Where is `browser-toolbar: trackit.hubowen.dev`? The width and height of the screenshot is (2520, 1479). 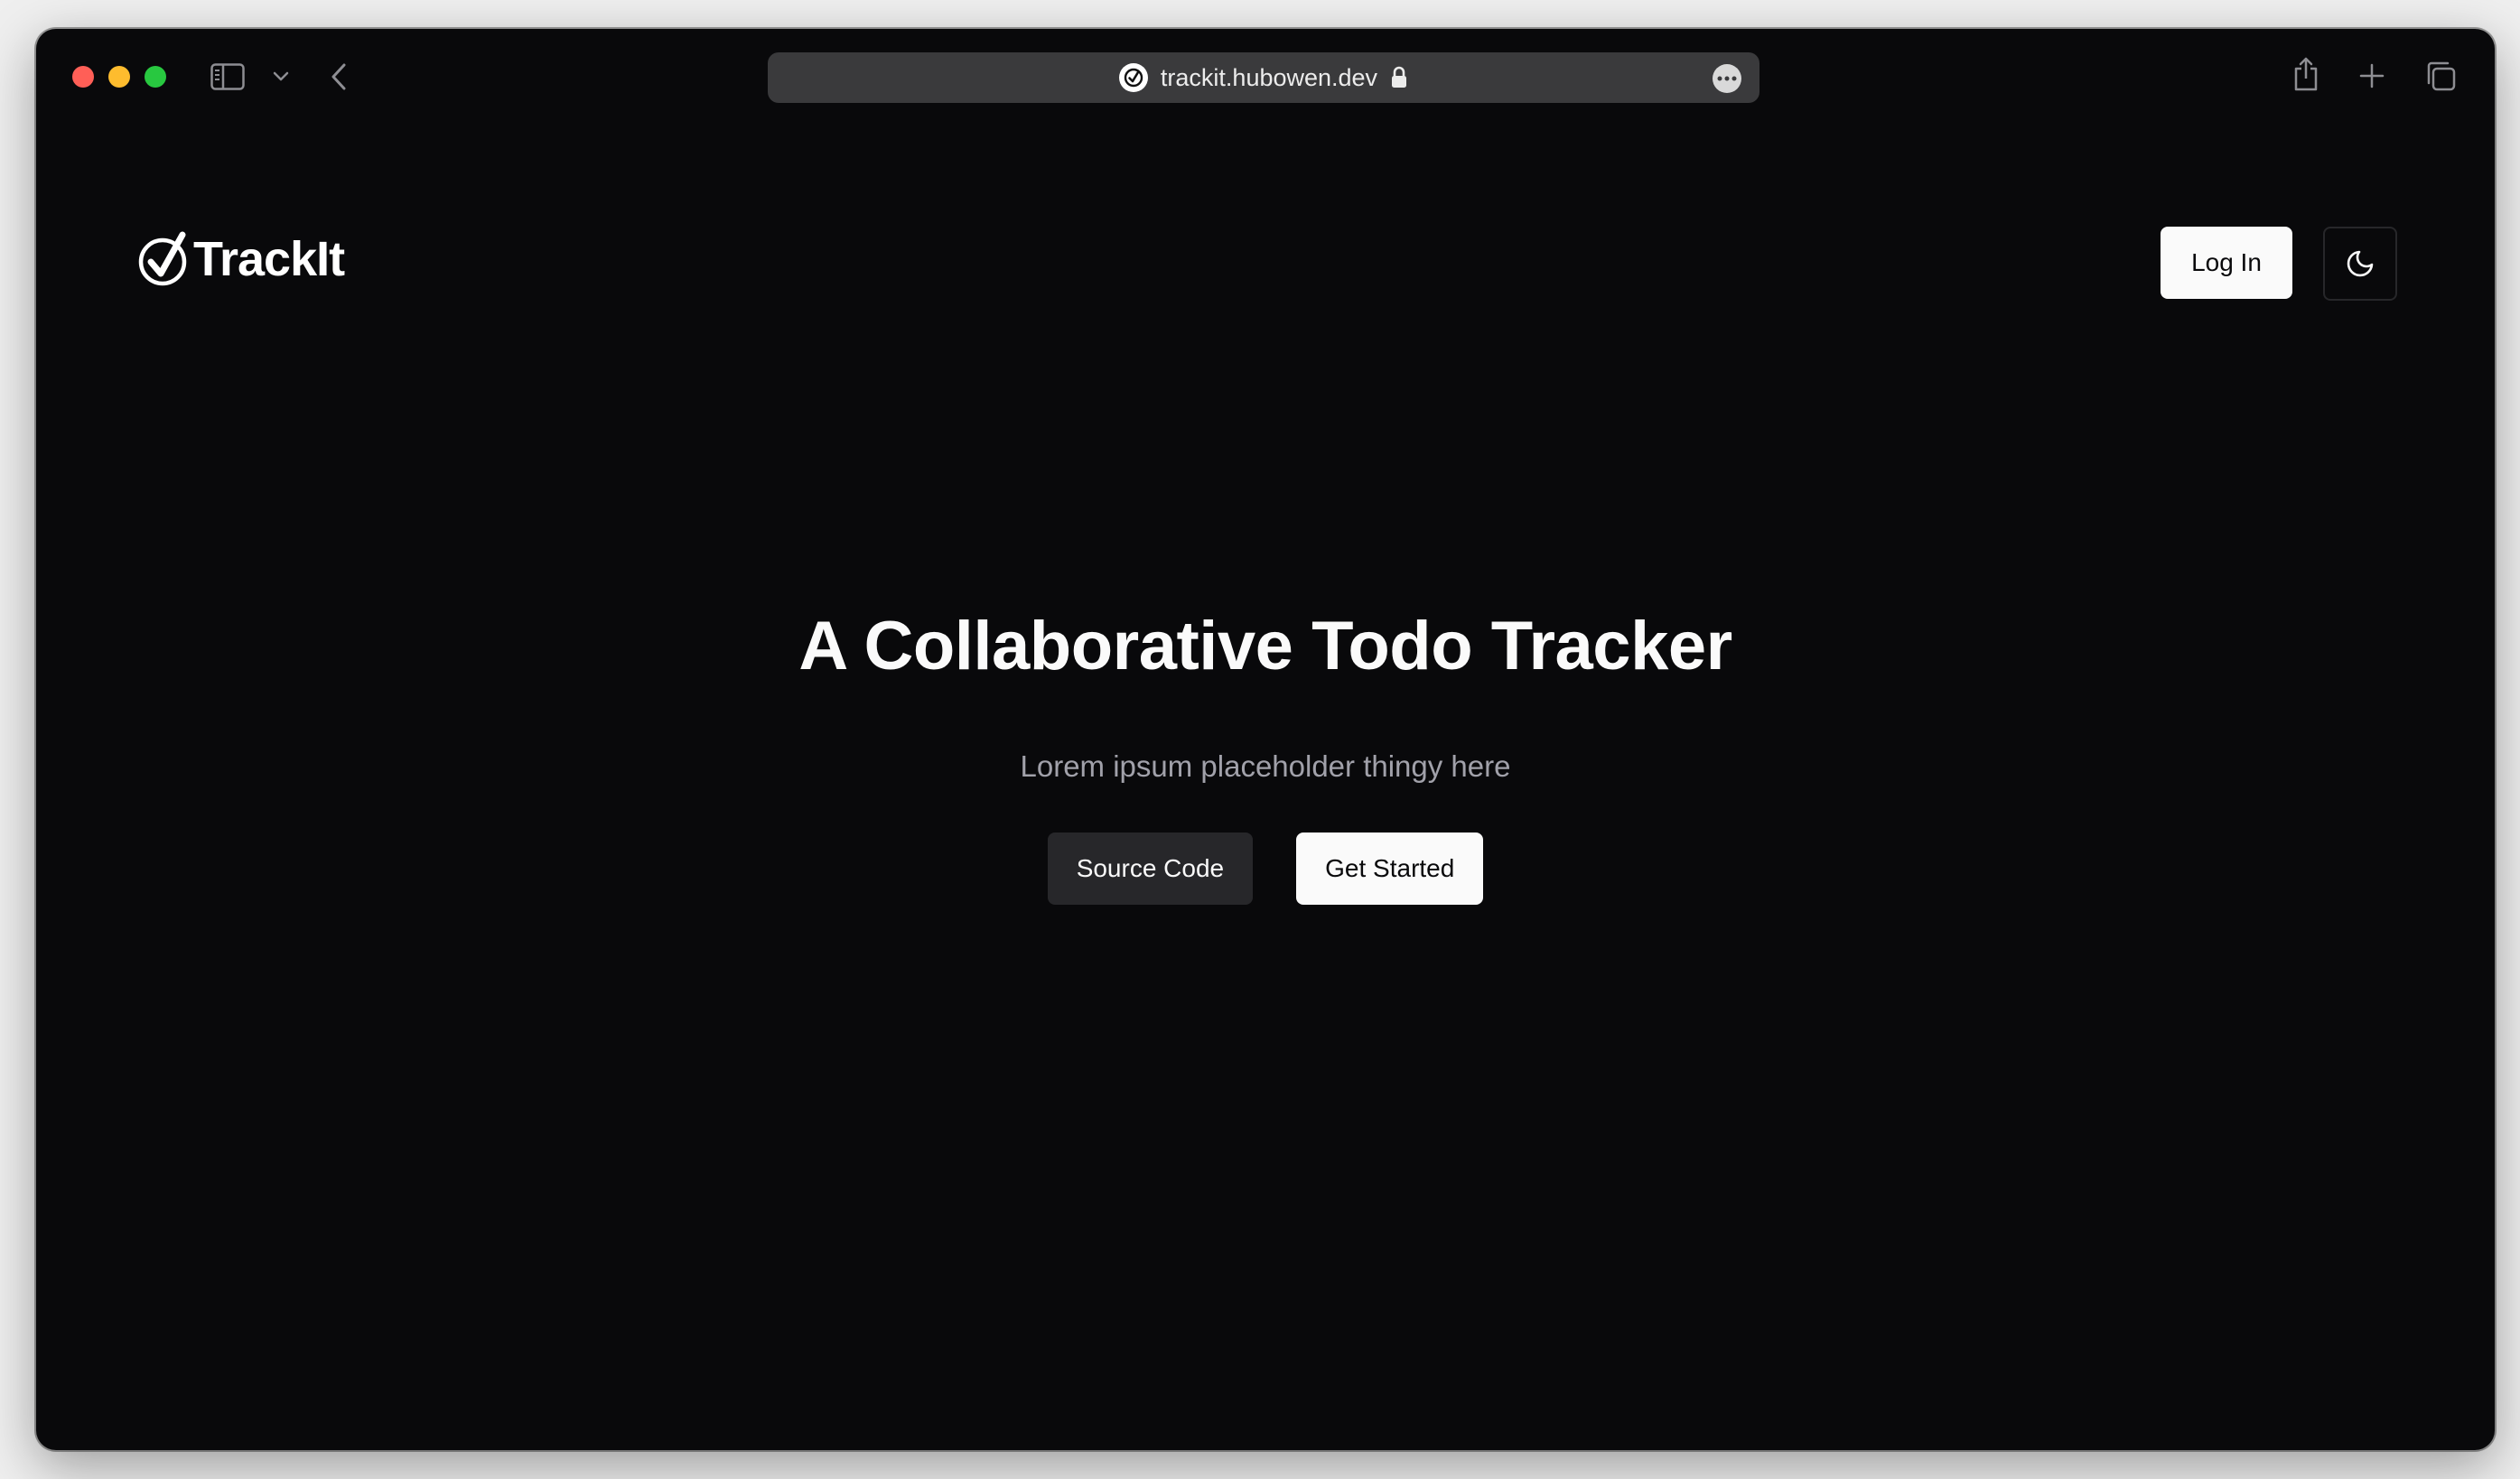 browser-toolbar: trackit.hubowen.dev is located at coordinates (1265, 78).